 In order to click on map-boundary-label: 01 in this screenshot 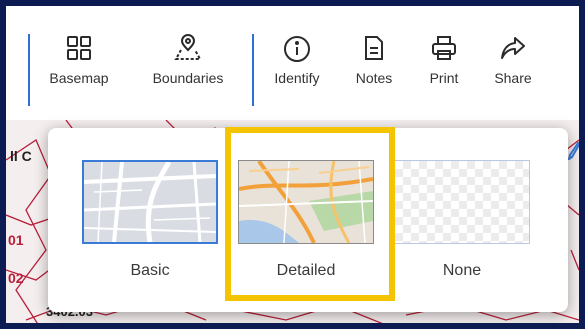, I will do `click(16, 240)`.